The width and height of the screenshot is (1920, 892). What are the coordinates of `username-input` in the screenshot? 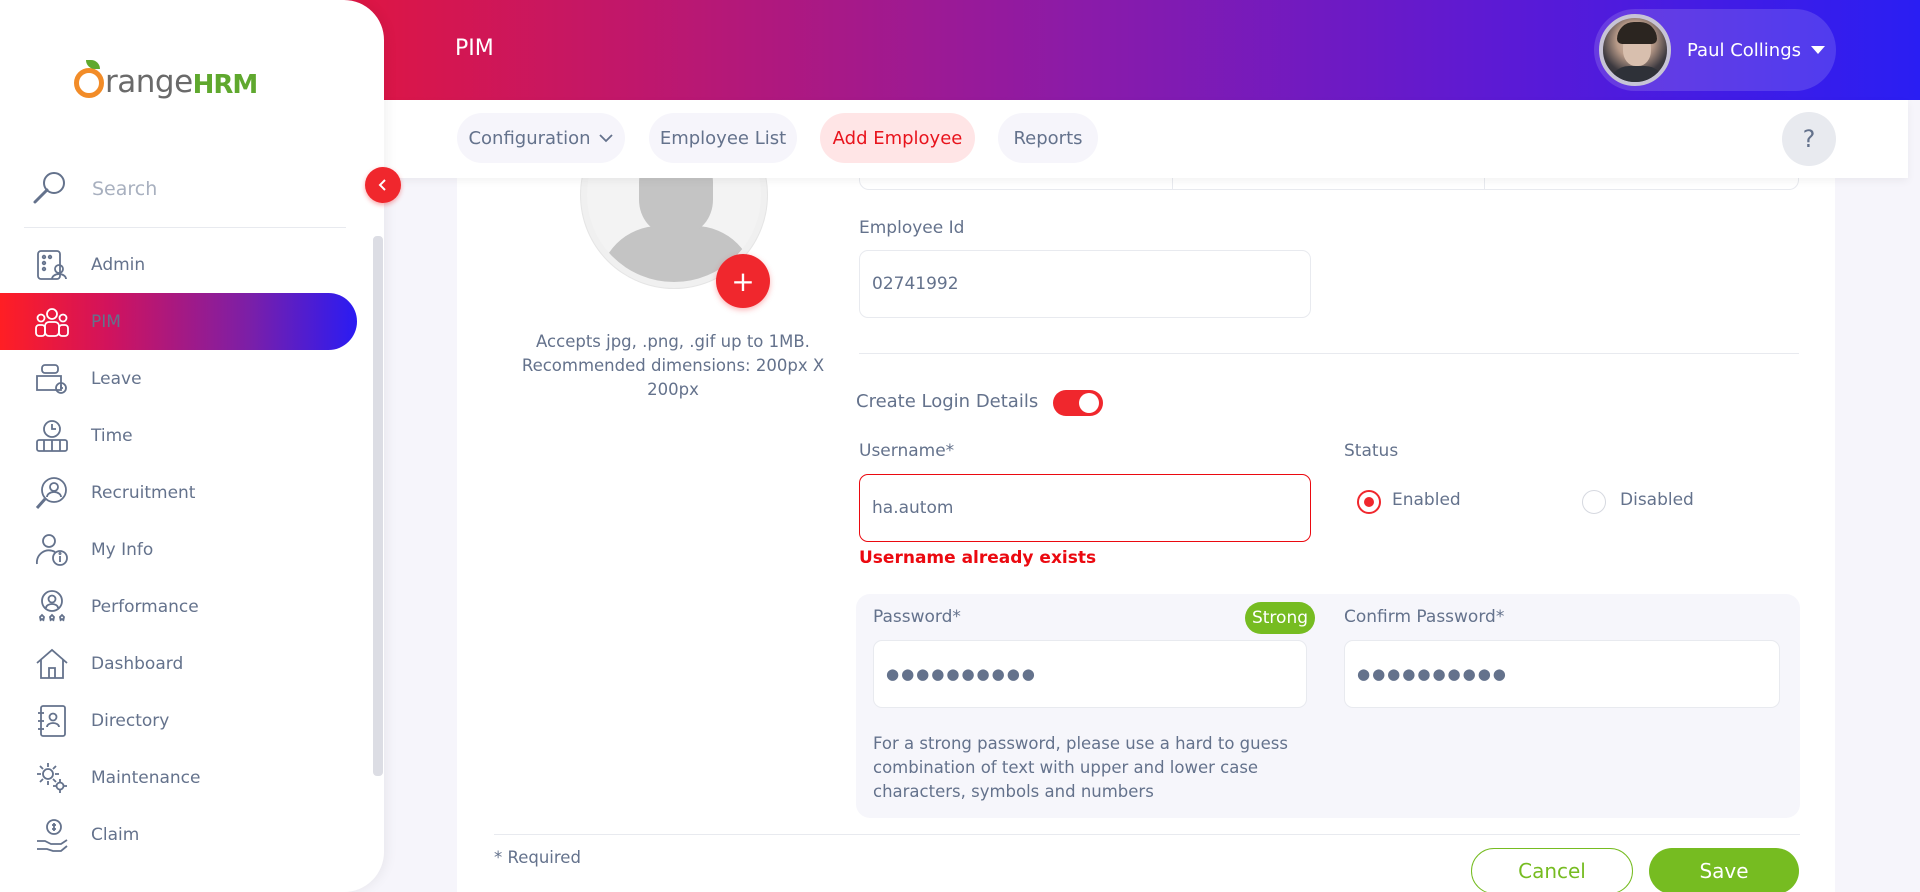 It's located at (1091, 508).